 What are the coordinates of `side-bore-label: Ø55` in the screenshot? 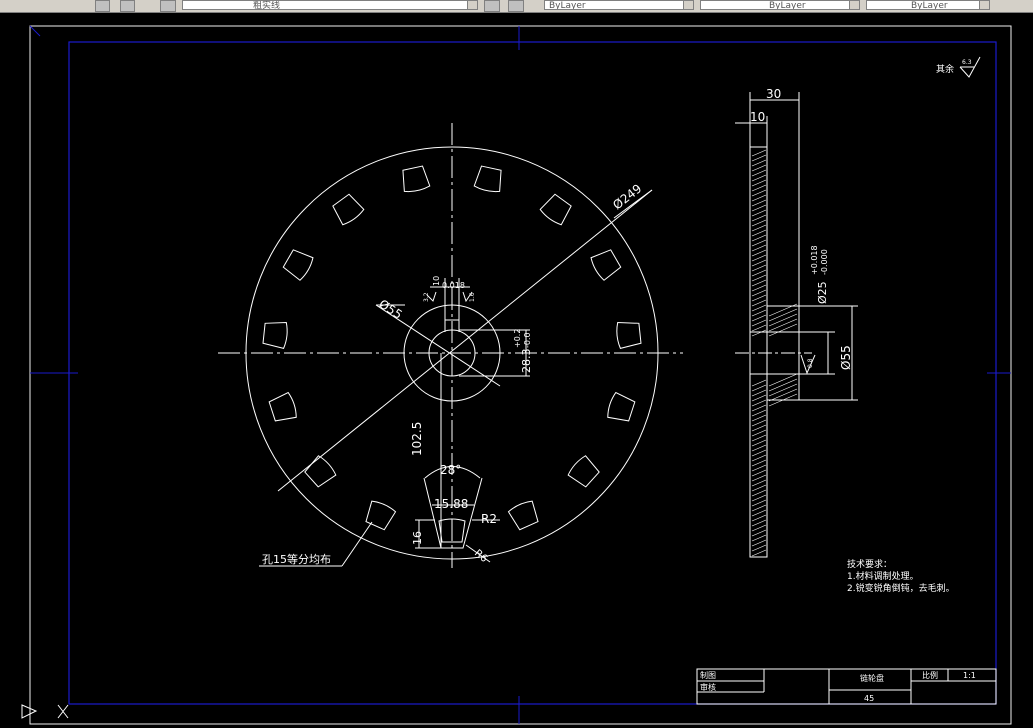 It's located at (846, 357).